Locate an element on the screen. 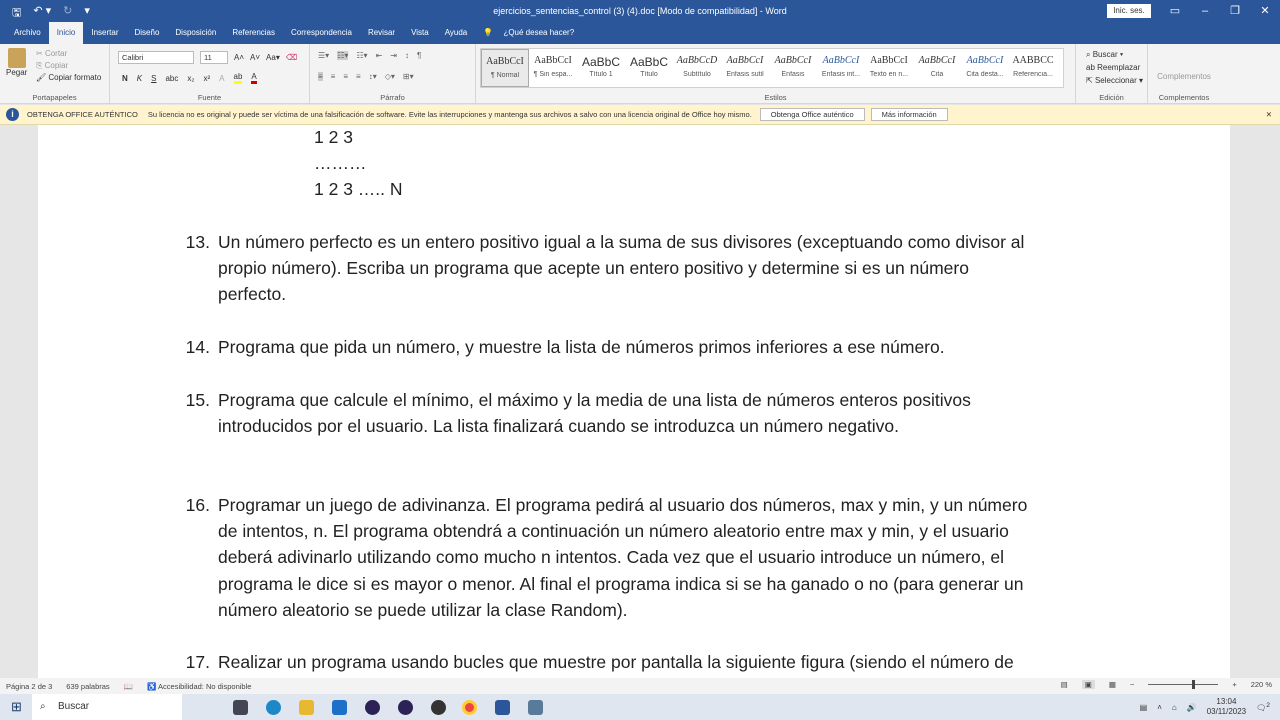 The height and width of the screenshot is (720, 1280). style-item: AaBbCcD Subtítulo is located at coordinates (697, 68).